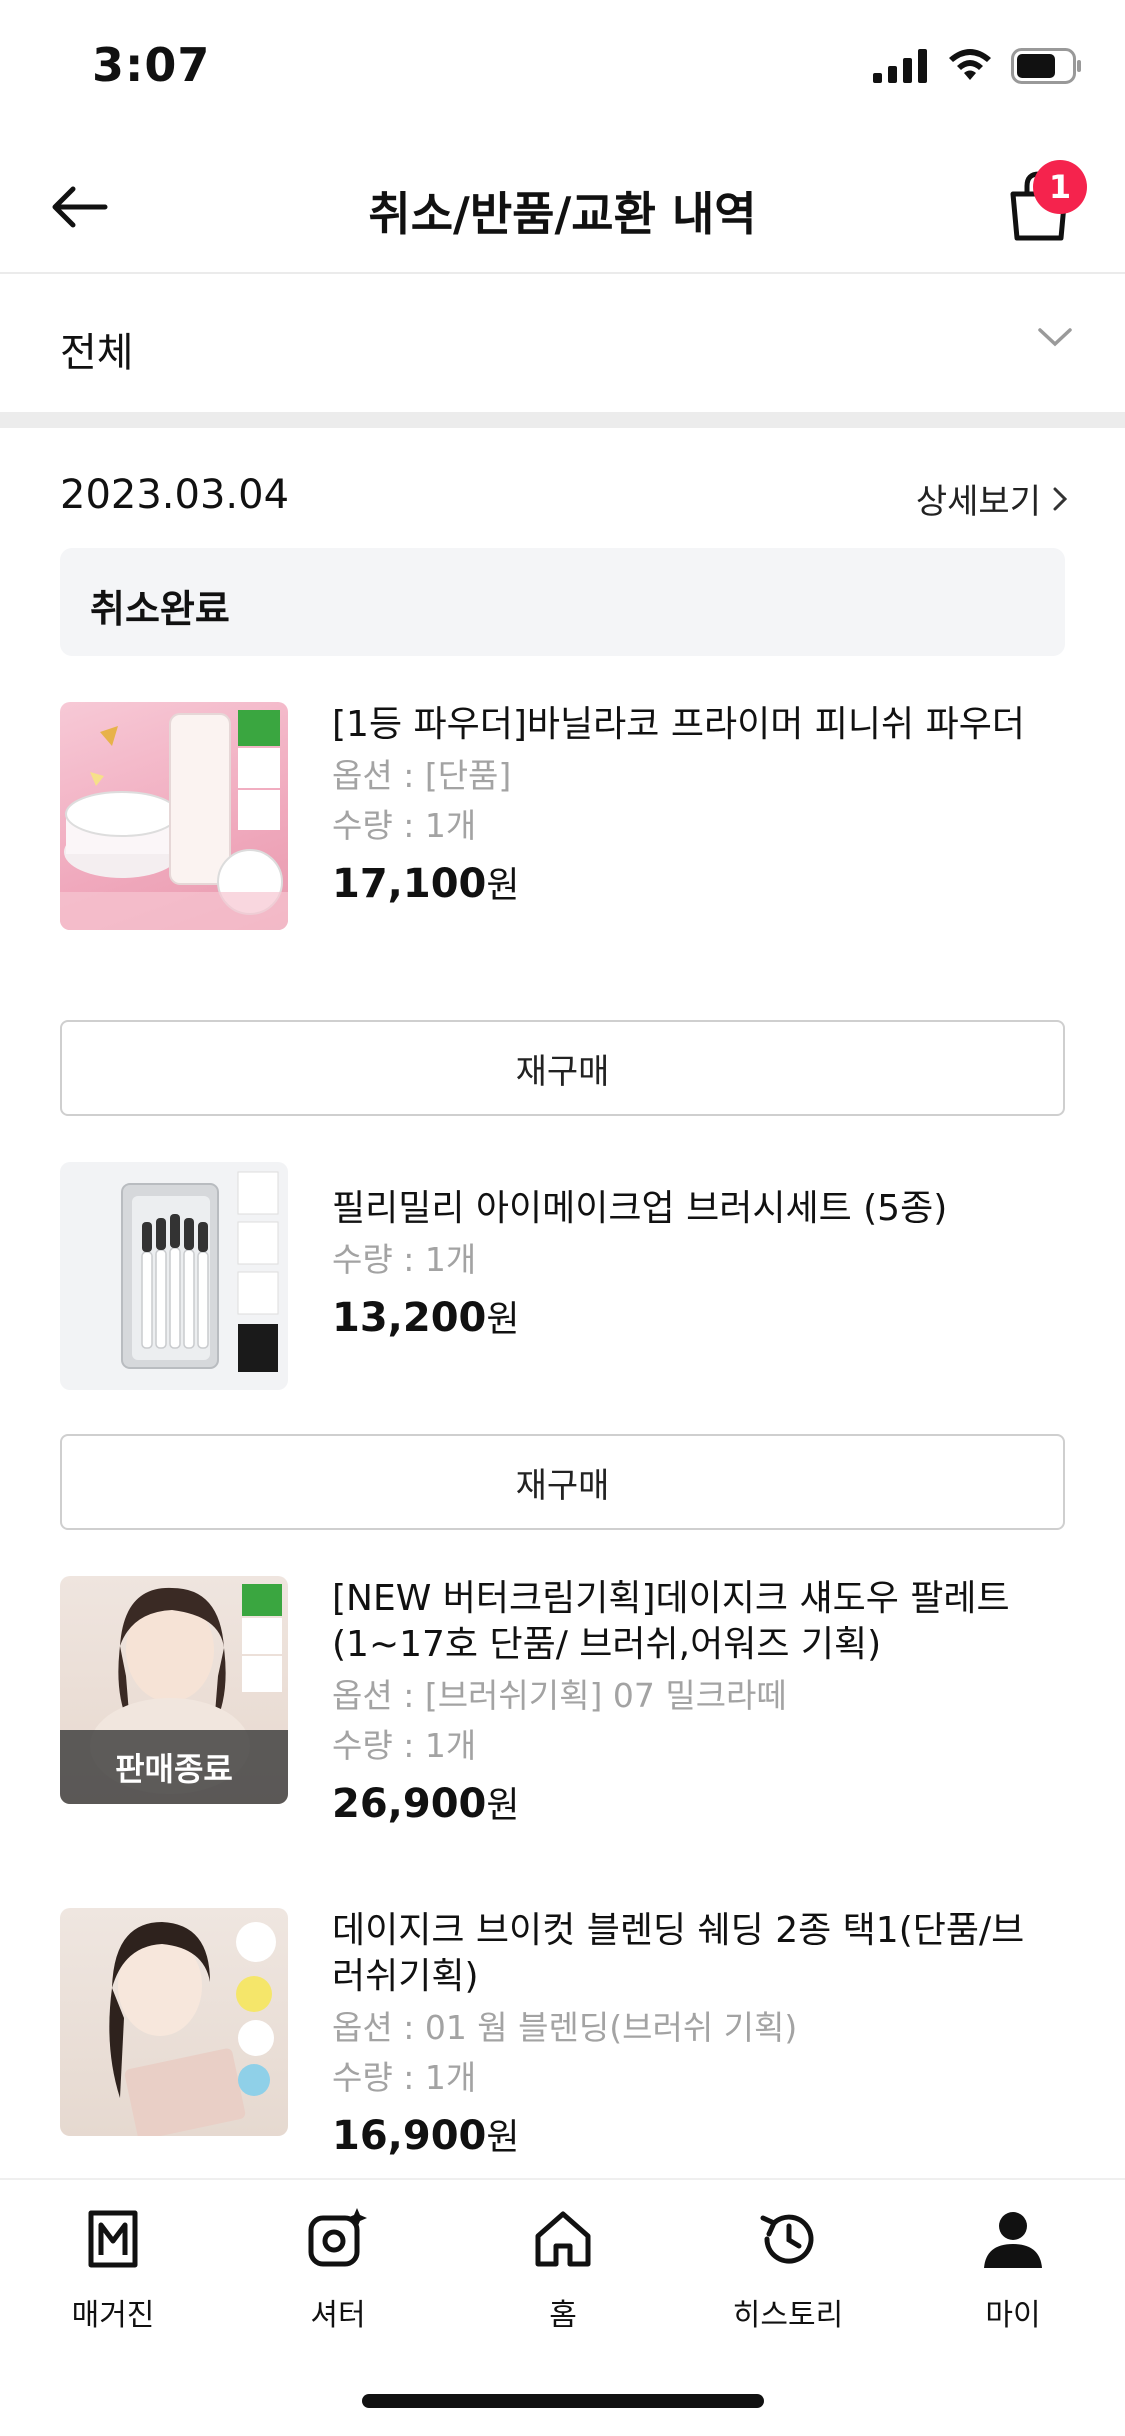 This screenshot has height=2436, width=1125. I want to click on soldout-badge: 판매종료, so click(174, 1767).